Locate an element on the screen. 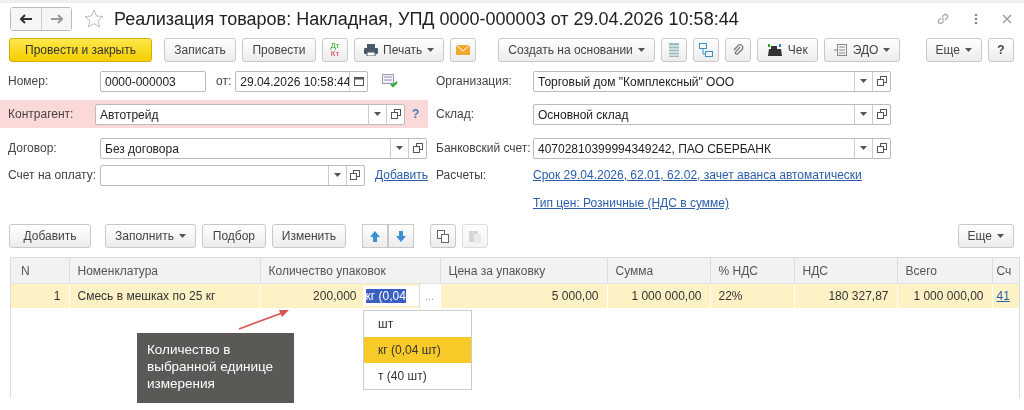  field-label: Счет на оплату: is located at coordinates (52, 175).